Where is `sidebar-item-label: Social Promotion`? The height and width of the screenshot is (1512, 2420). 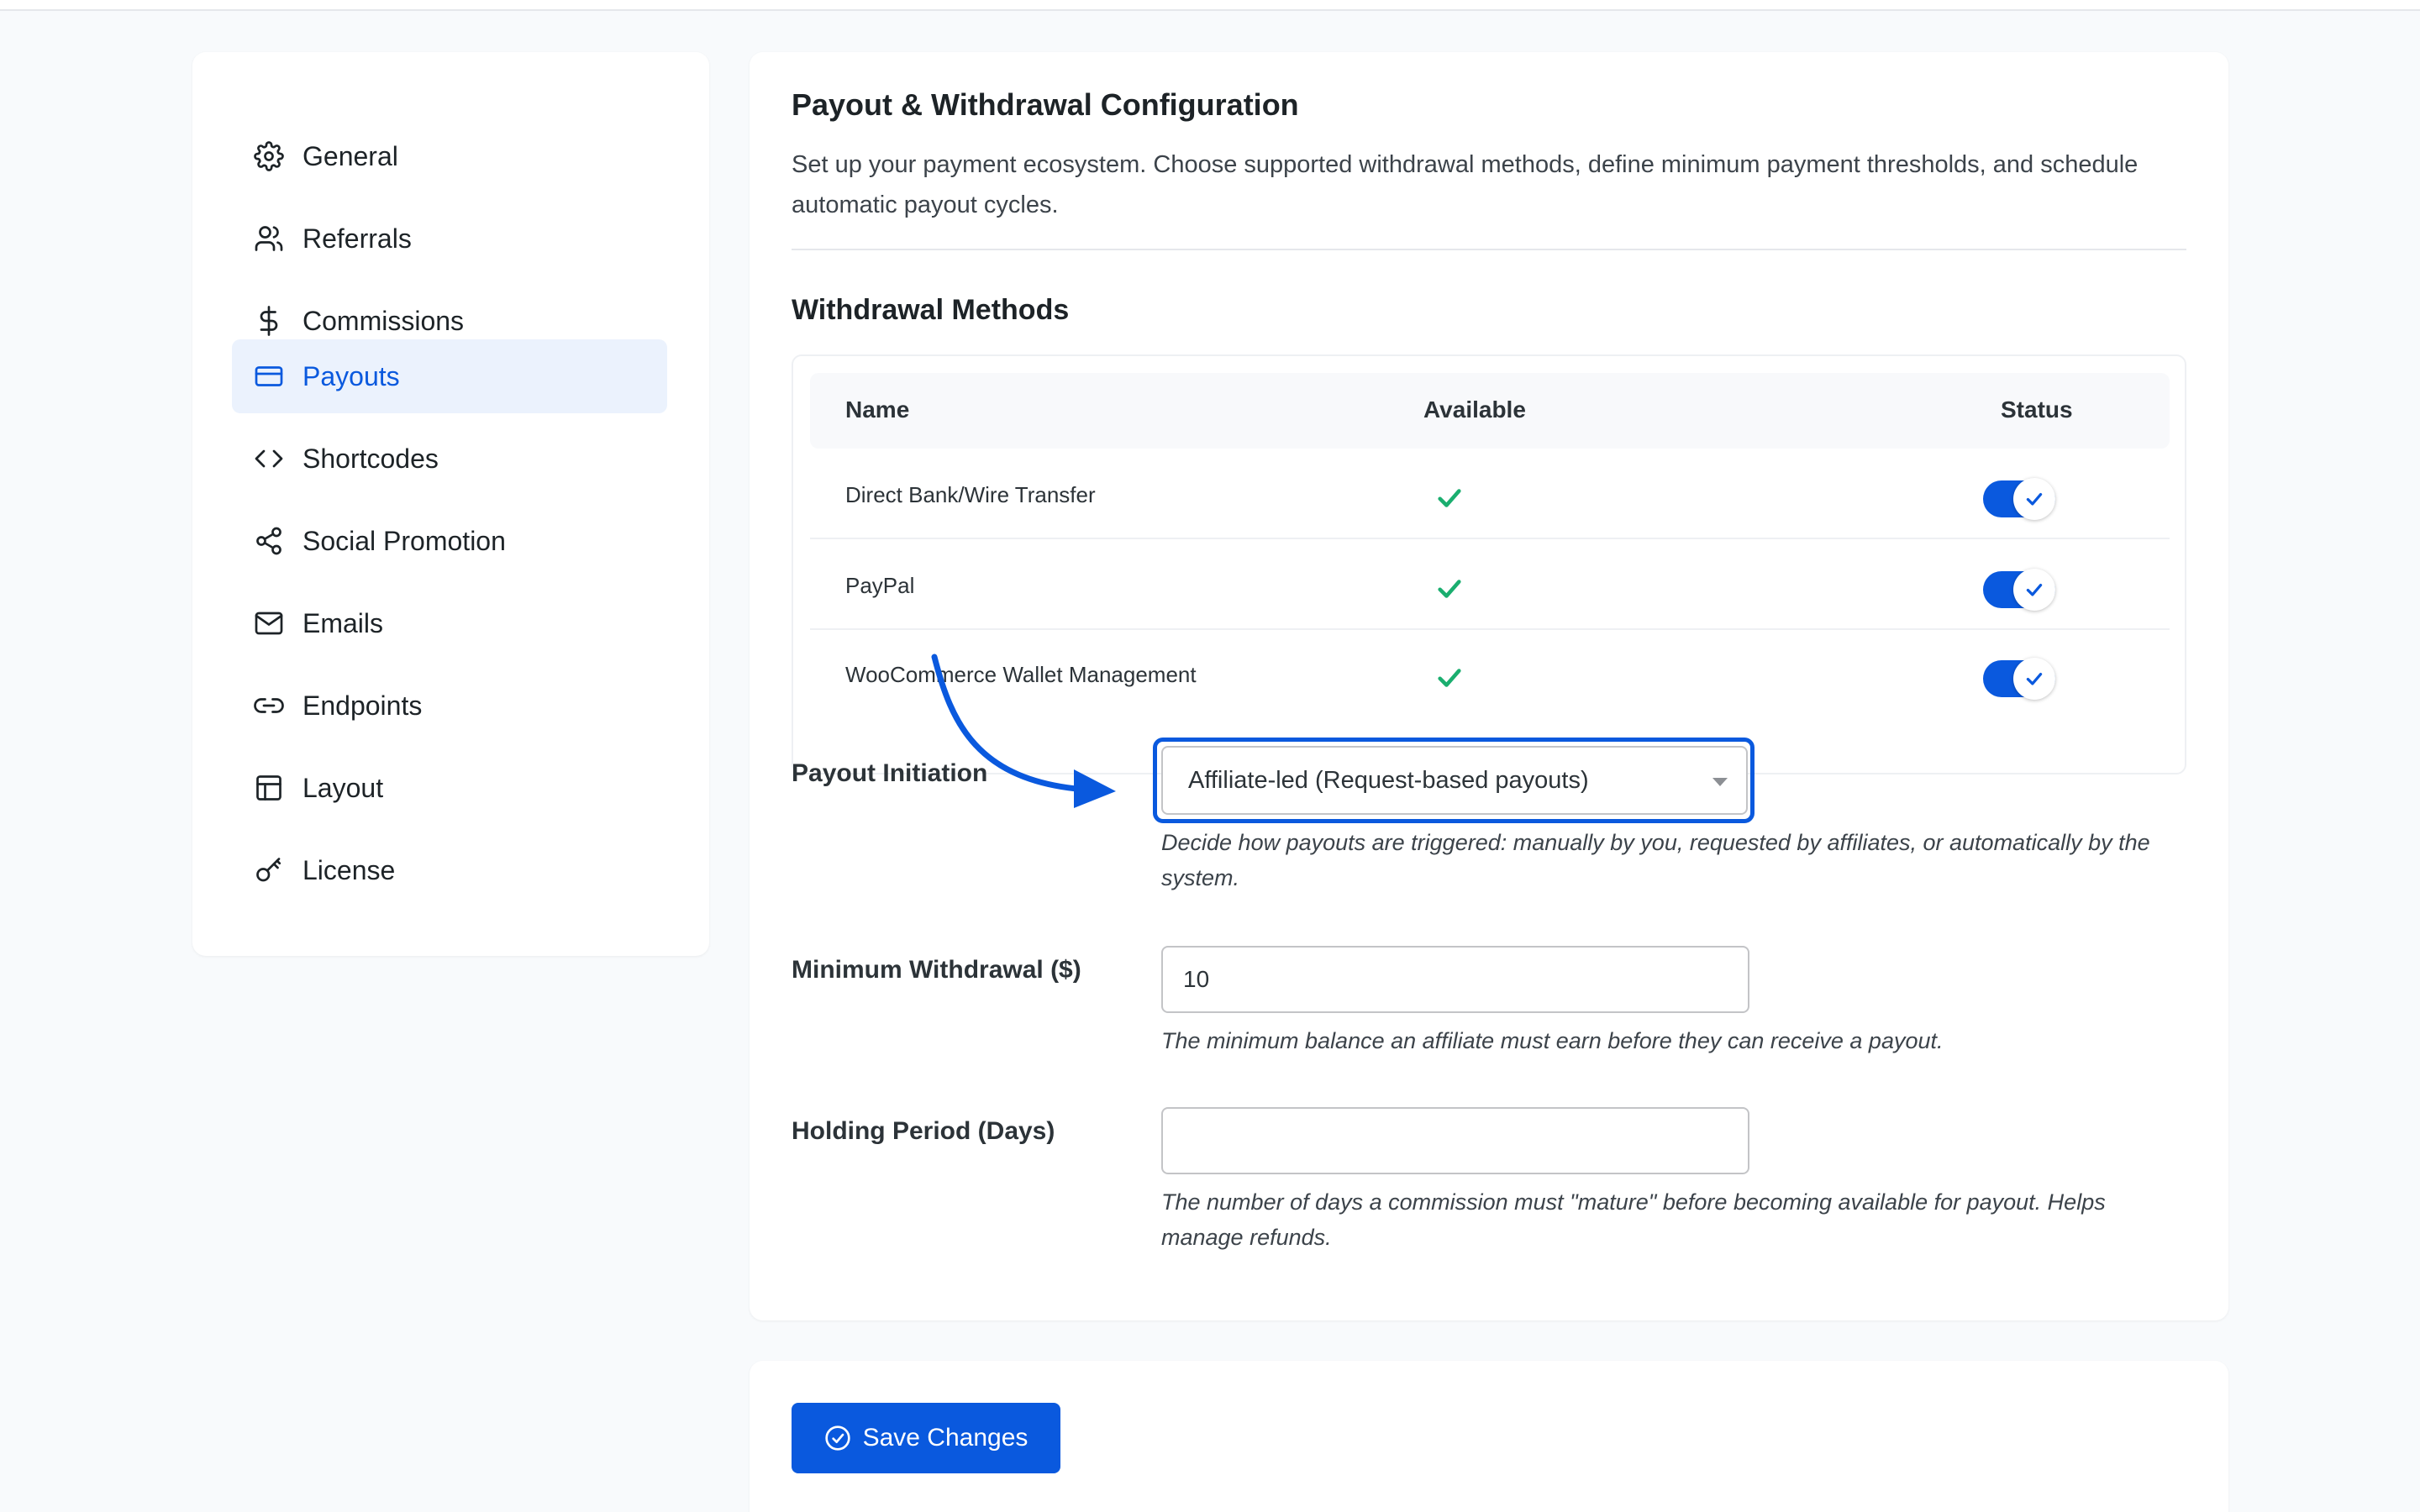 sidebar-item-label: Social Promotion is located at coordinates (404, 540).